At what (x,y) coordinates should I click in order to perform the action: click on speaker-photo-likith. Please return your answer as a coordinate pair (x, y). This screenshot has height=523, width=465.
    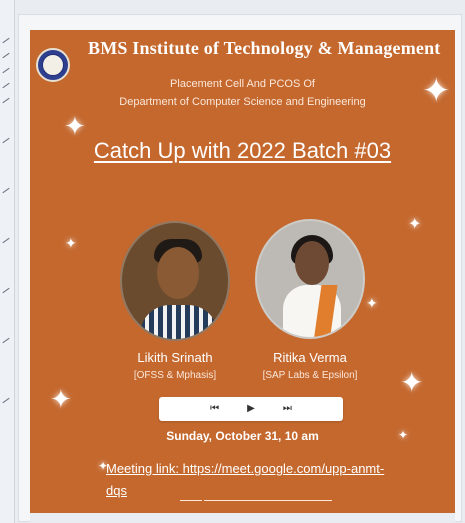
    Looking at the image, I should click on (175, 281).